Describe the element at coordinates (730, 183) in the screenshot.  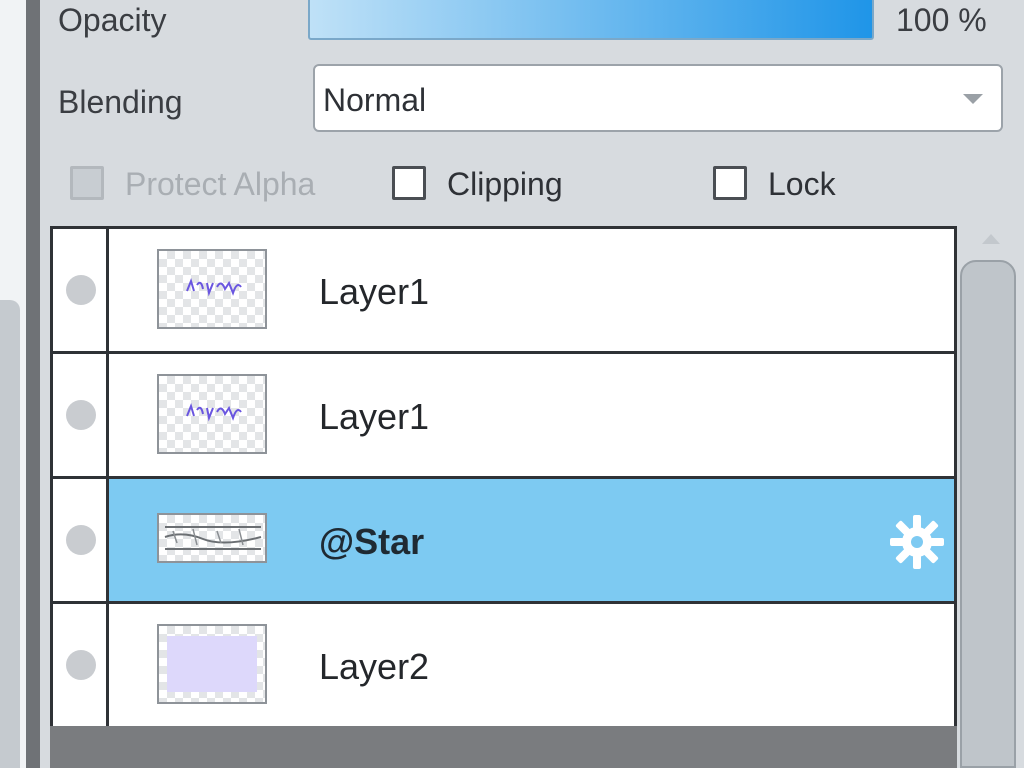
I see `lock-checkbox` at that location.